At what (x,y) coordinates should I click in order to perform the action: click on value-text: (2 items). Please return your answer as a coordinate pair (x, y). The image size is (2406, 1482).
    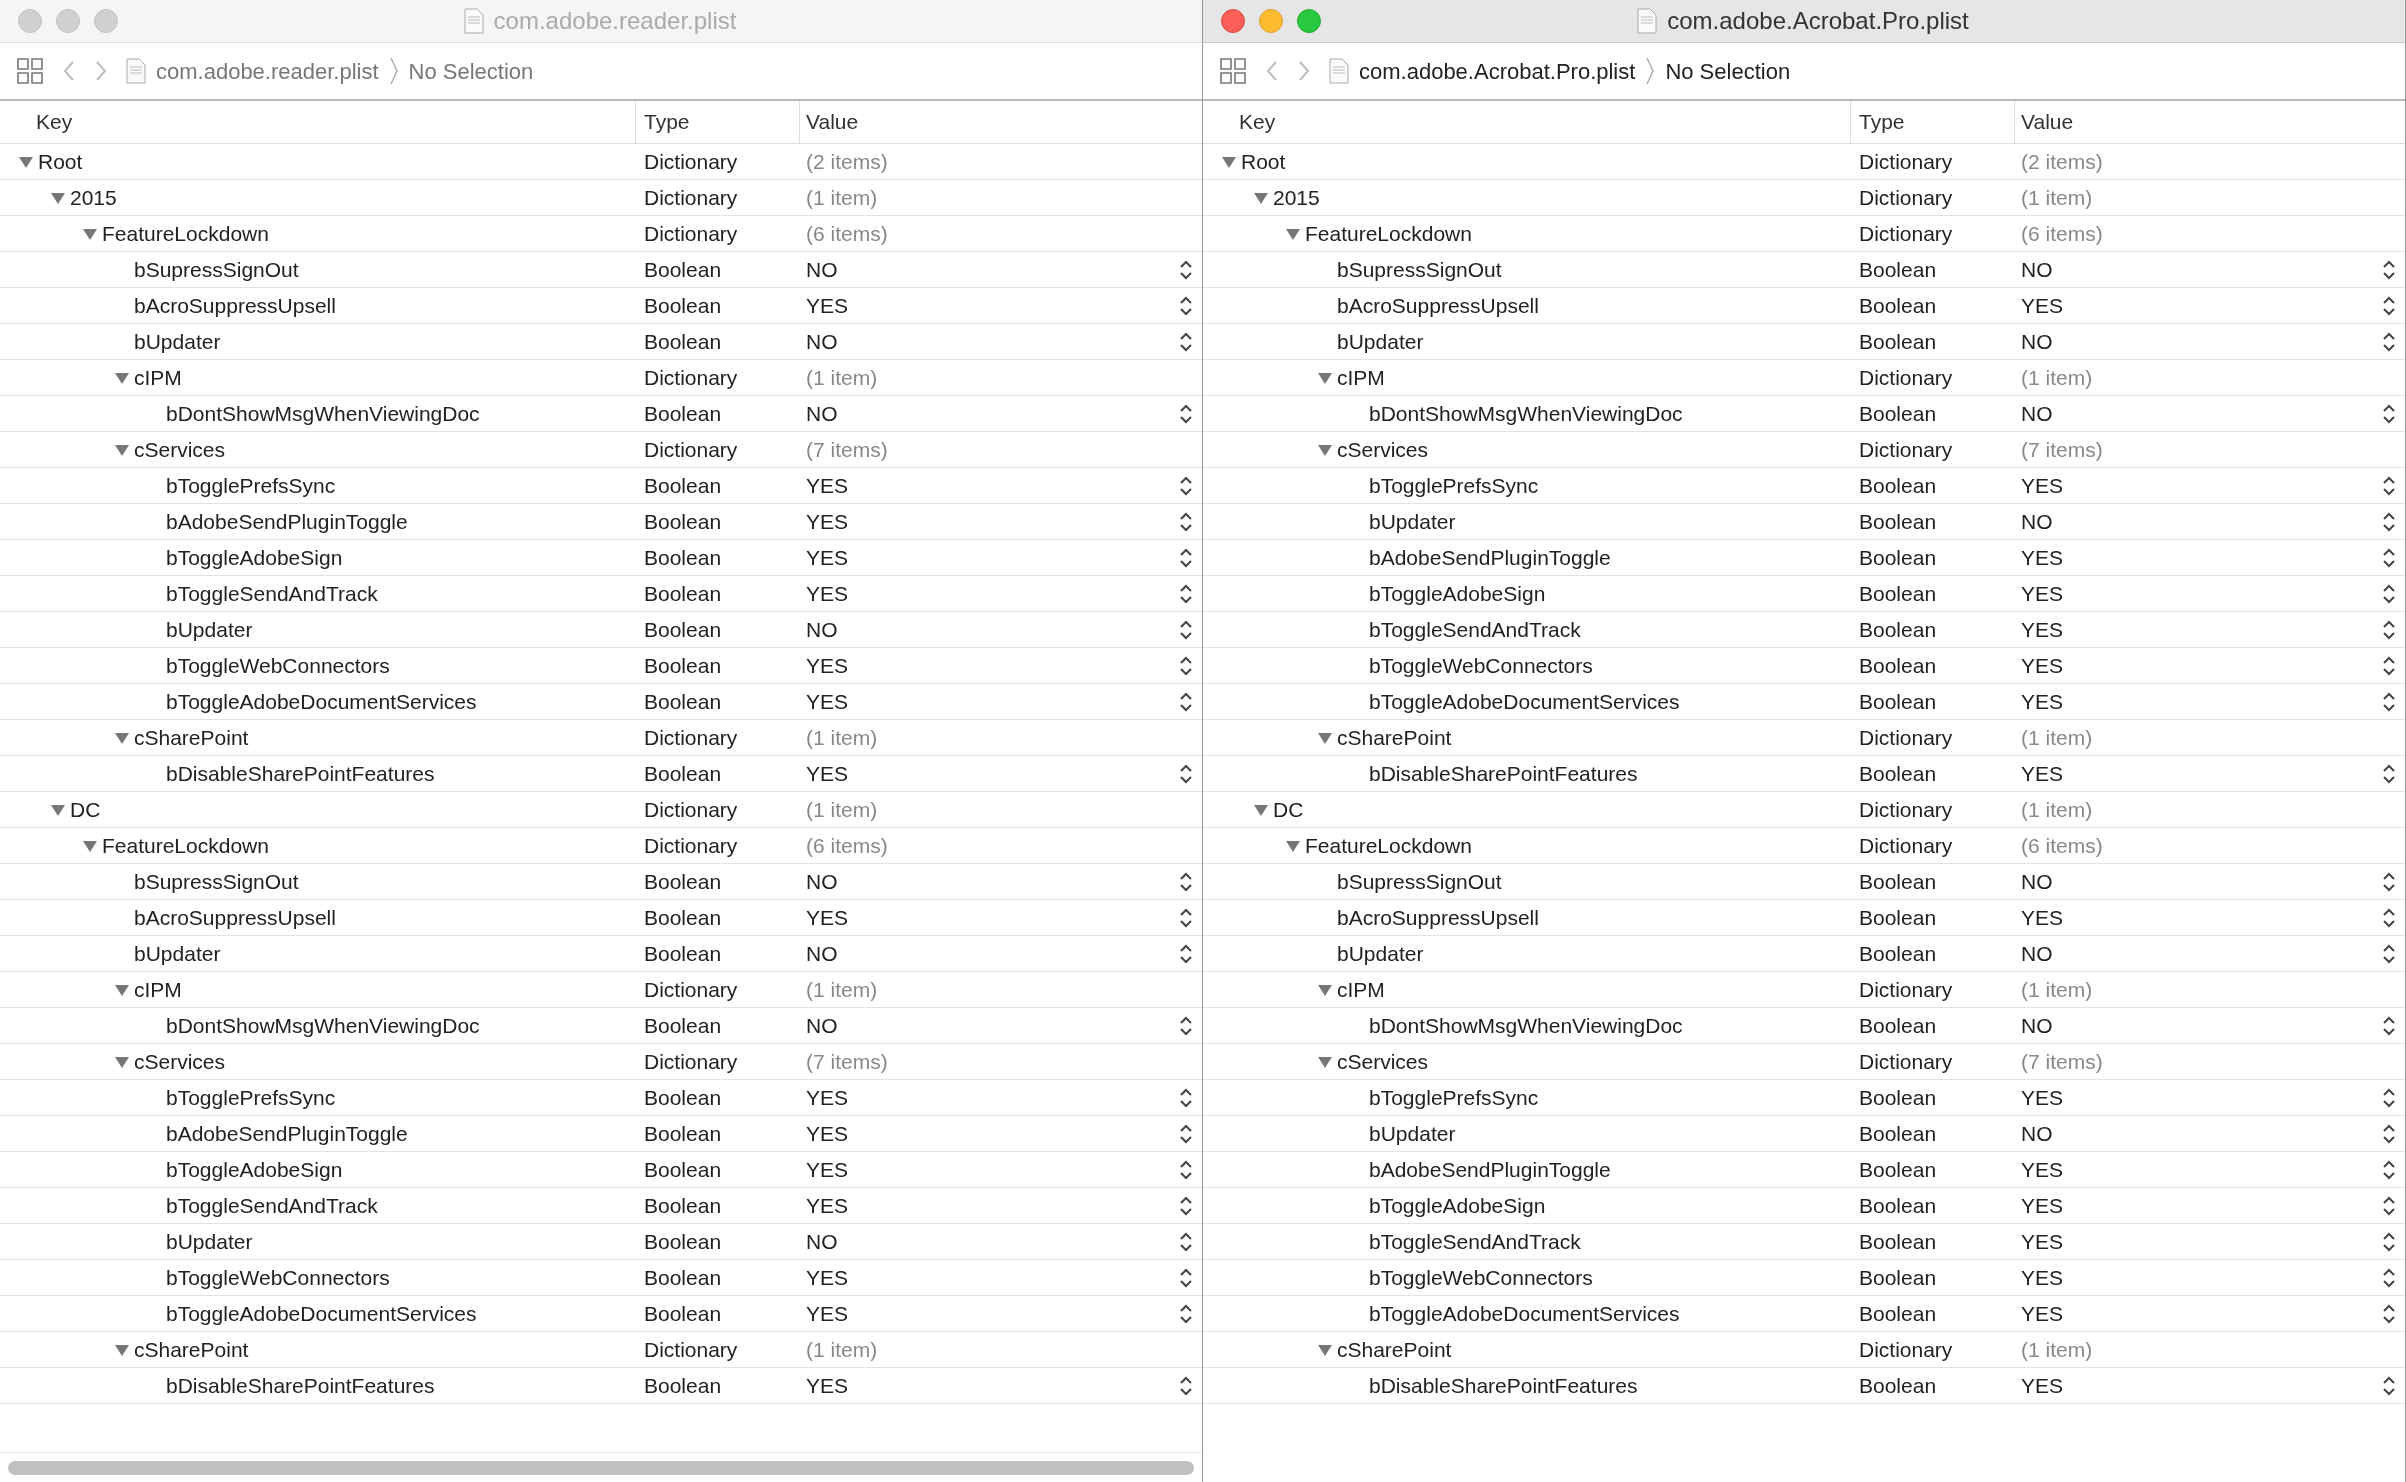
    Looking at the image, I should click on (847, 161).